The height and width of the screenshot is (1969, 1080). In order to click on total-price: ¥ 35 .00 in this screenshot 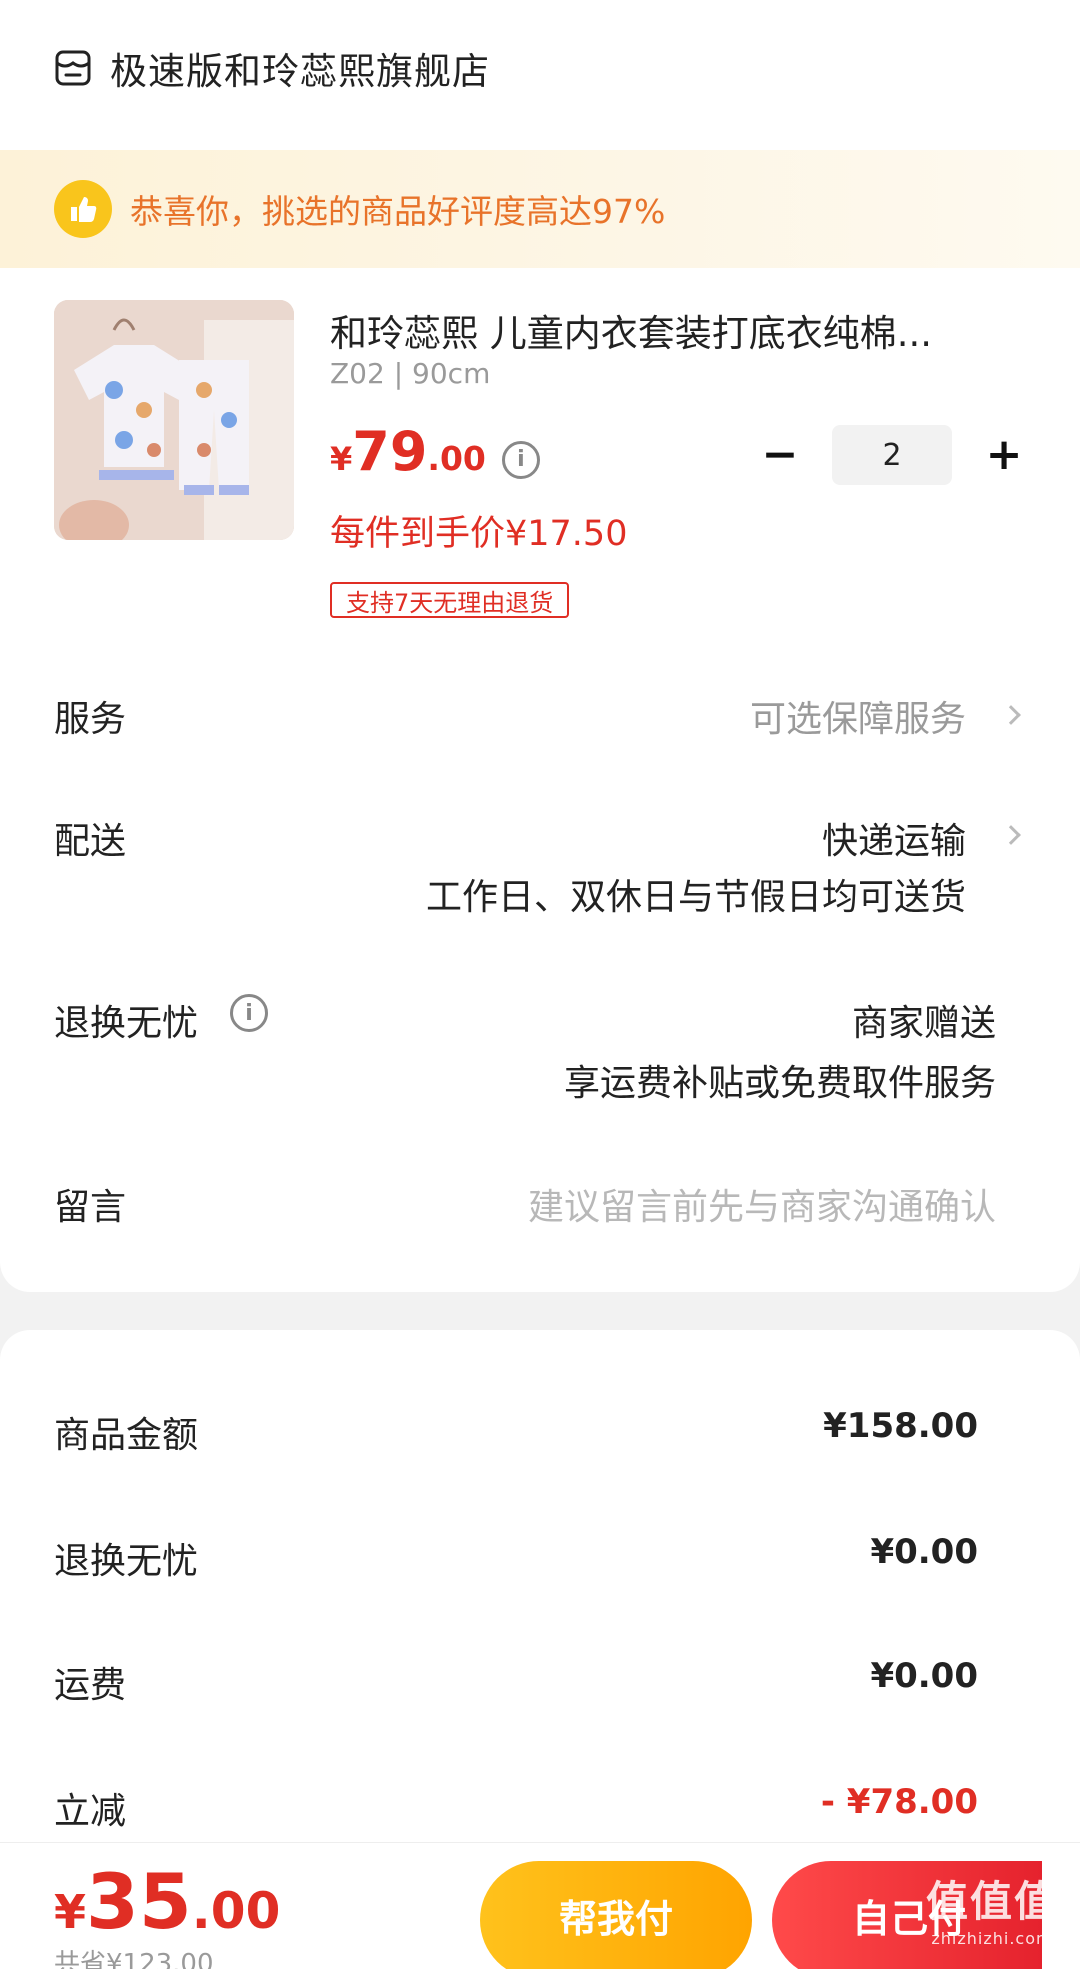, I will do `click(167, 1901)`.